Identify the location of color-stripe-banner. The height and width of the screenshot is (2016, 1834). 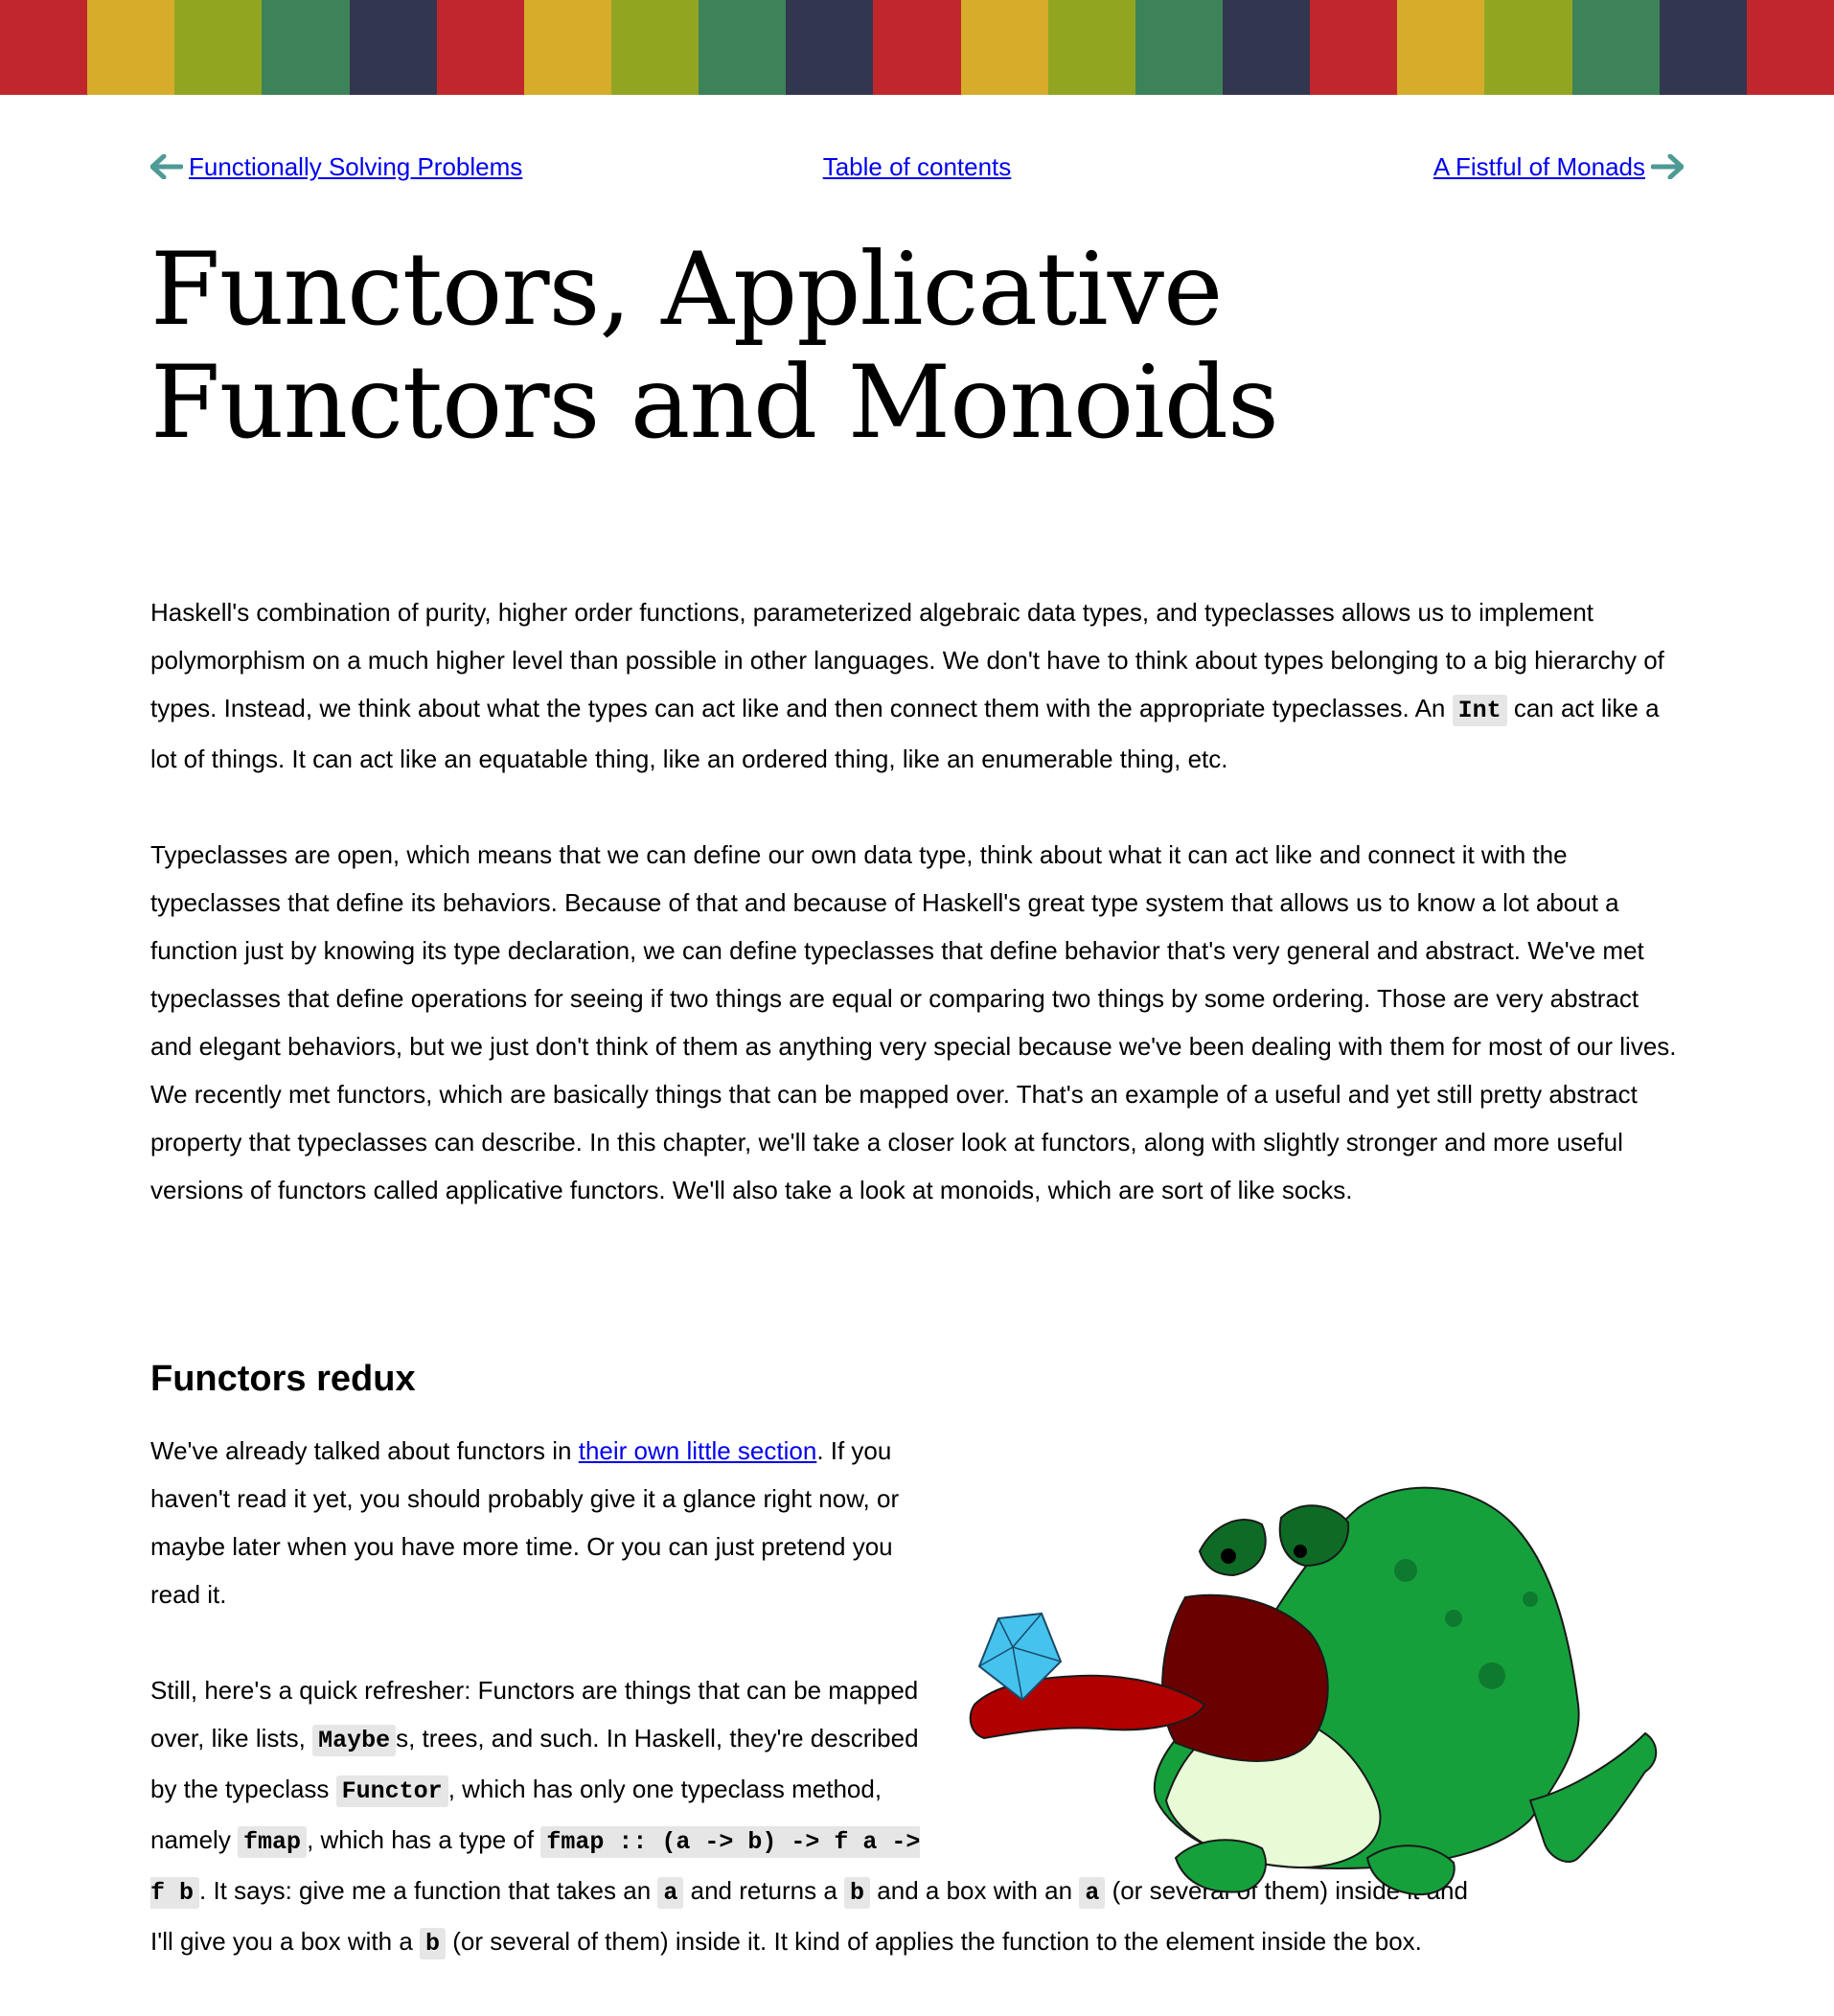
(917, 47).